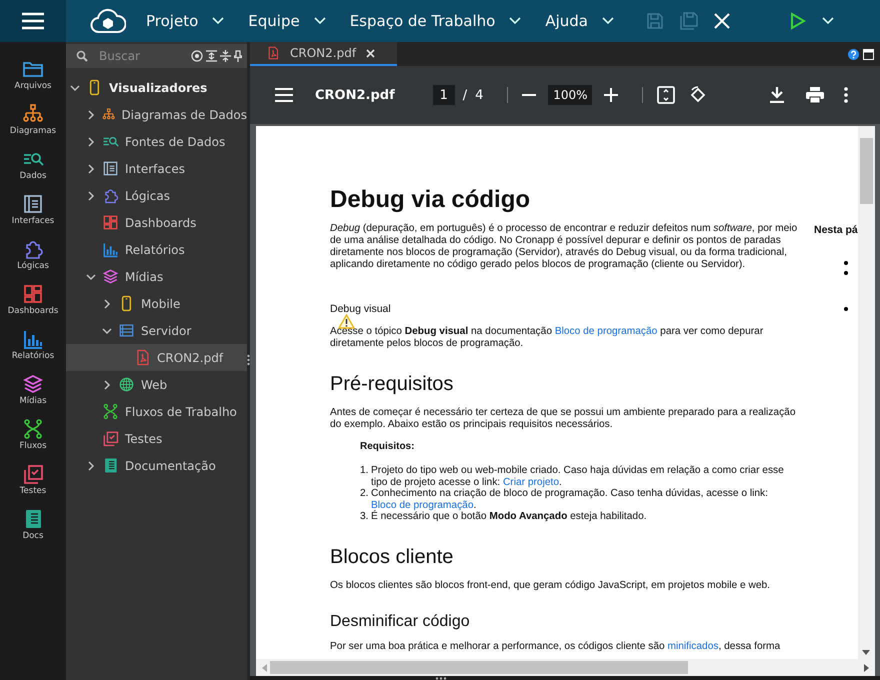 Image resolution: width=880 pixels, height=680 pixels. Describe the element at coordinates (156, 438) in the screenshot. I see `tree-item: Testes` at that location.